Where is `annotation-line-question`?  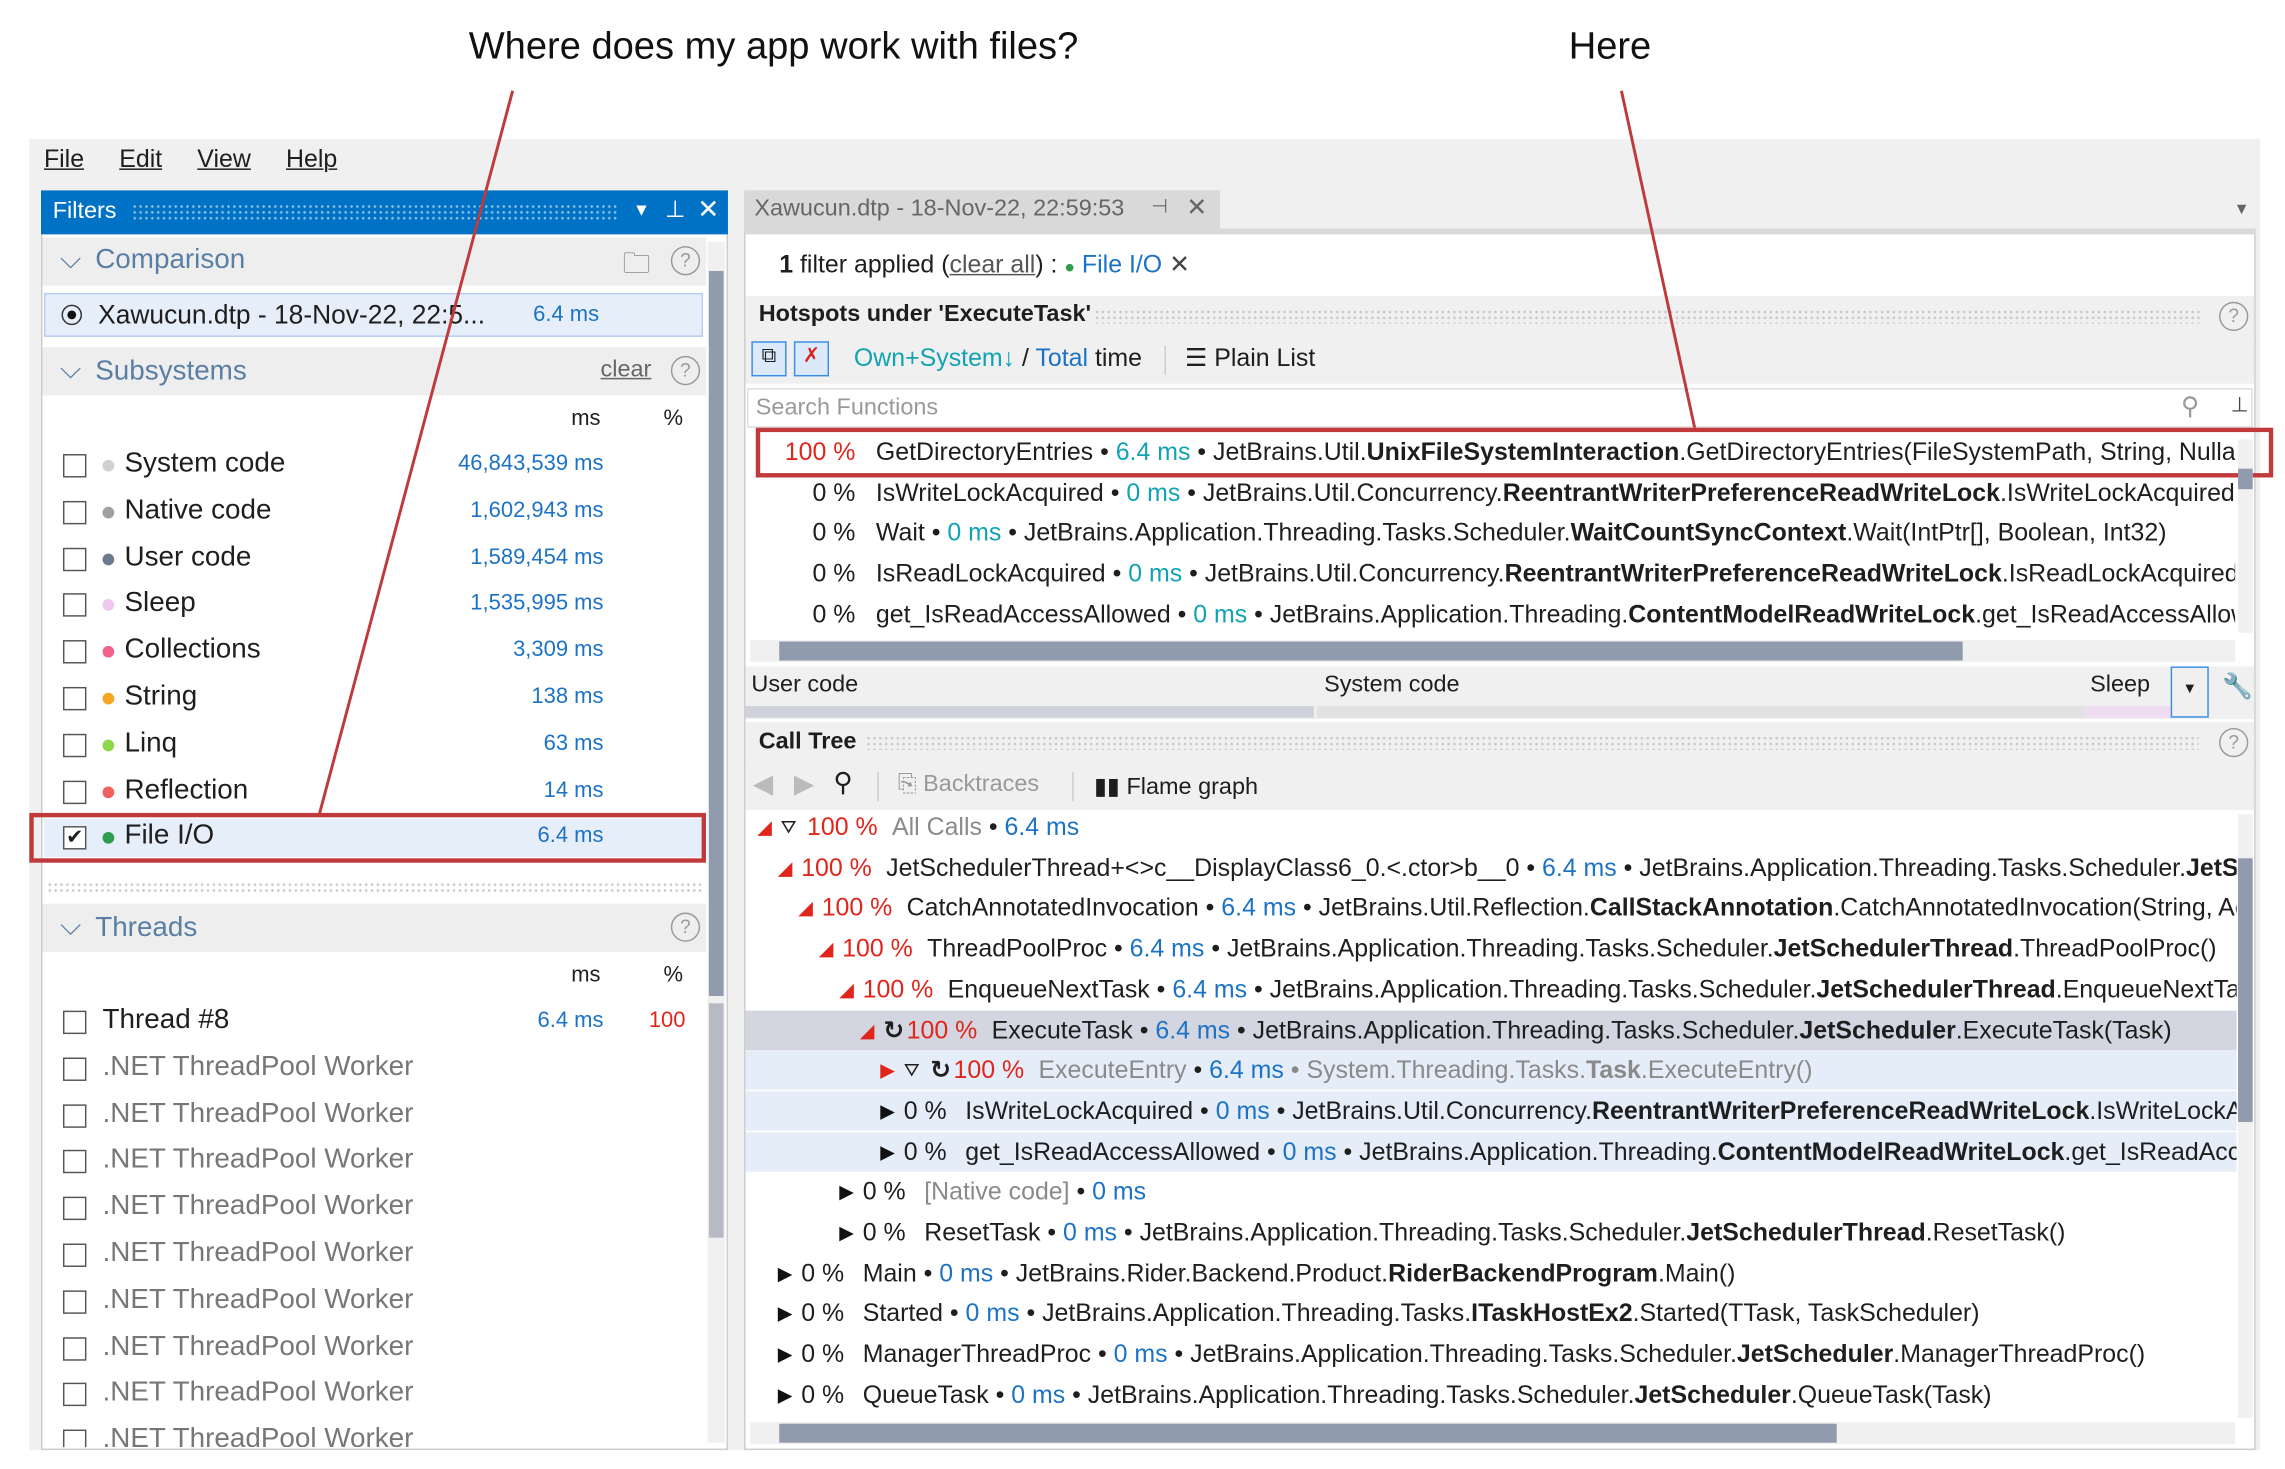 annotation-line-question is located at coordinates (416, 452).